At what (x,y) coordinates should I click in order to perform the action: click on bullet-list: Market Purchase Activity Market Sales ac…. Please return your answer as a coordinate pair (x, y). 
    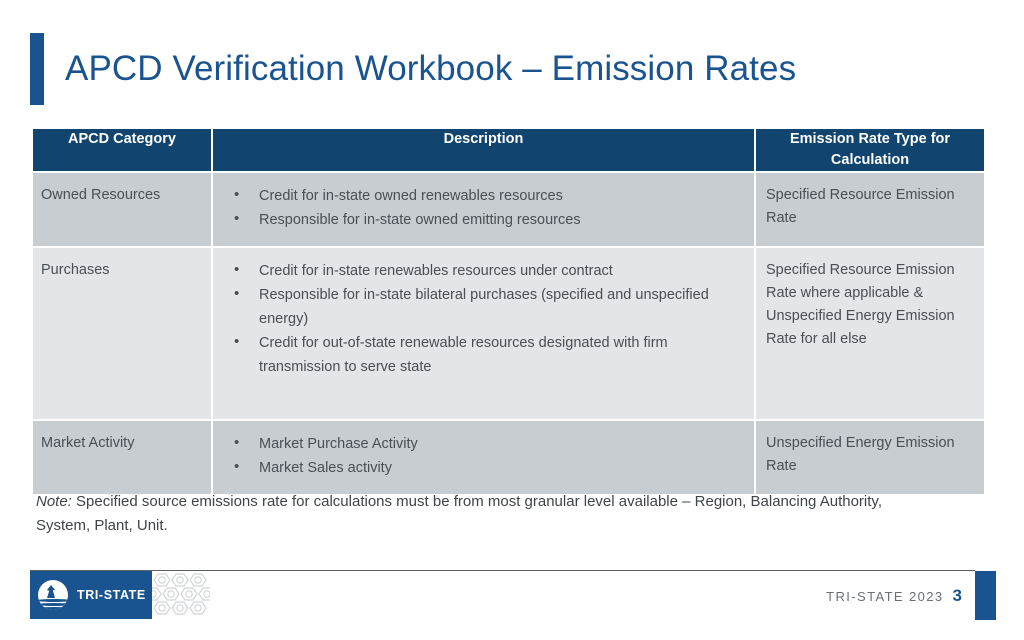
    Looking at the image, I should click on (482, 455).